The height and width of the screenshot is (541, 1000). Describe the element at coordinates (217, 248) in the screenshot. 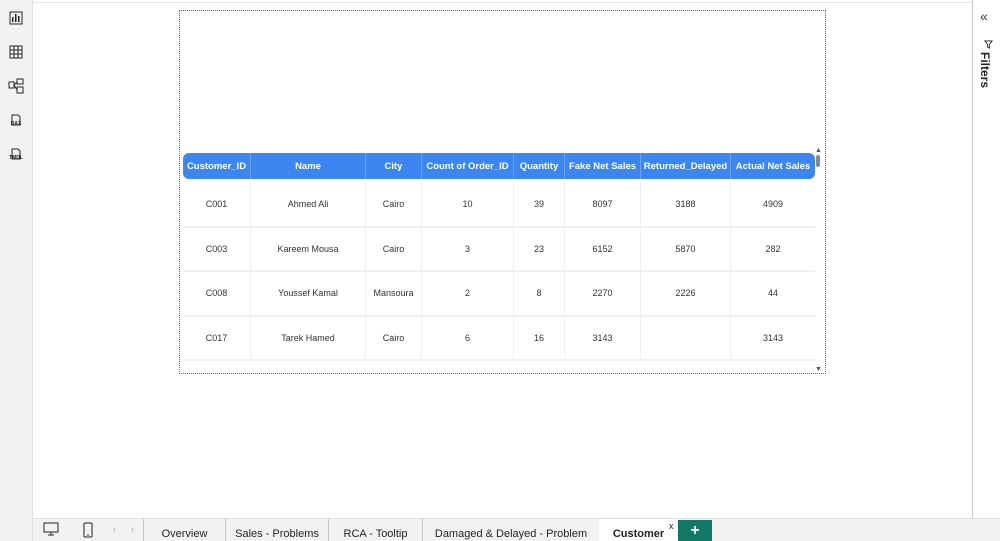

I see `table-cell: C003` at that location.